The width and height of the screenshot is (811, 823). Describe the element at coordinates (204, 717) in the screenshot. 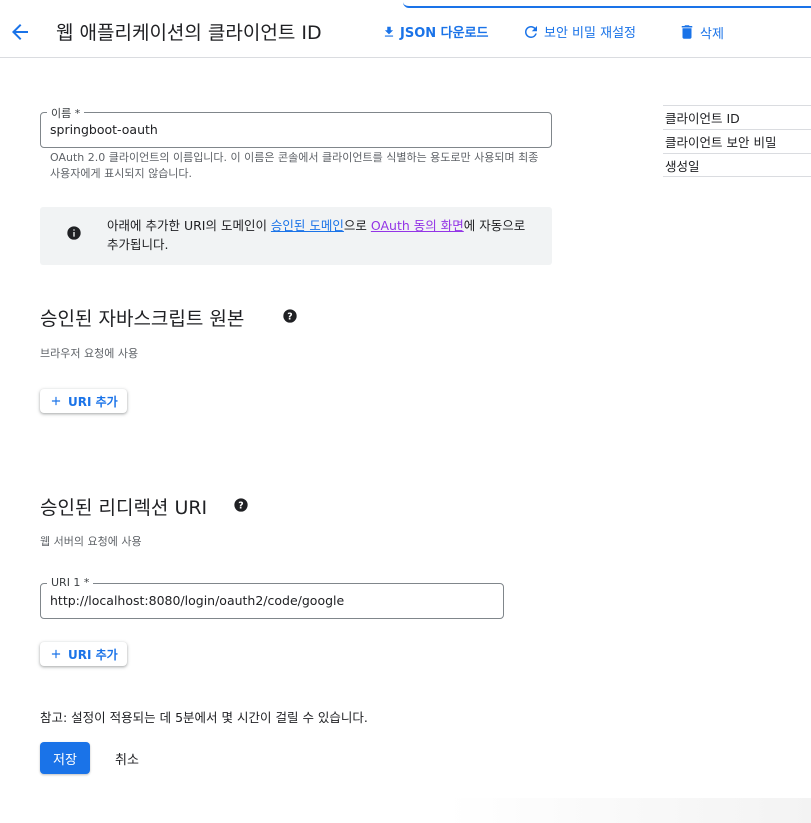

I see `settings-note: 참고: 설정이 적용되는 데 5분에서 몇 시간이 걸릴 수 있습니다.` at that location.